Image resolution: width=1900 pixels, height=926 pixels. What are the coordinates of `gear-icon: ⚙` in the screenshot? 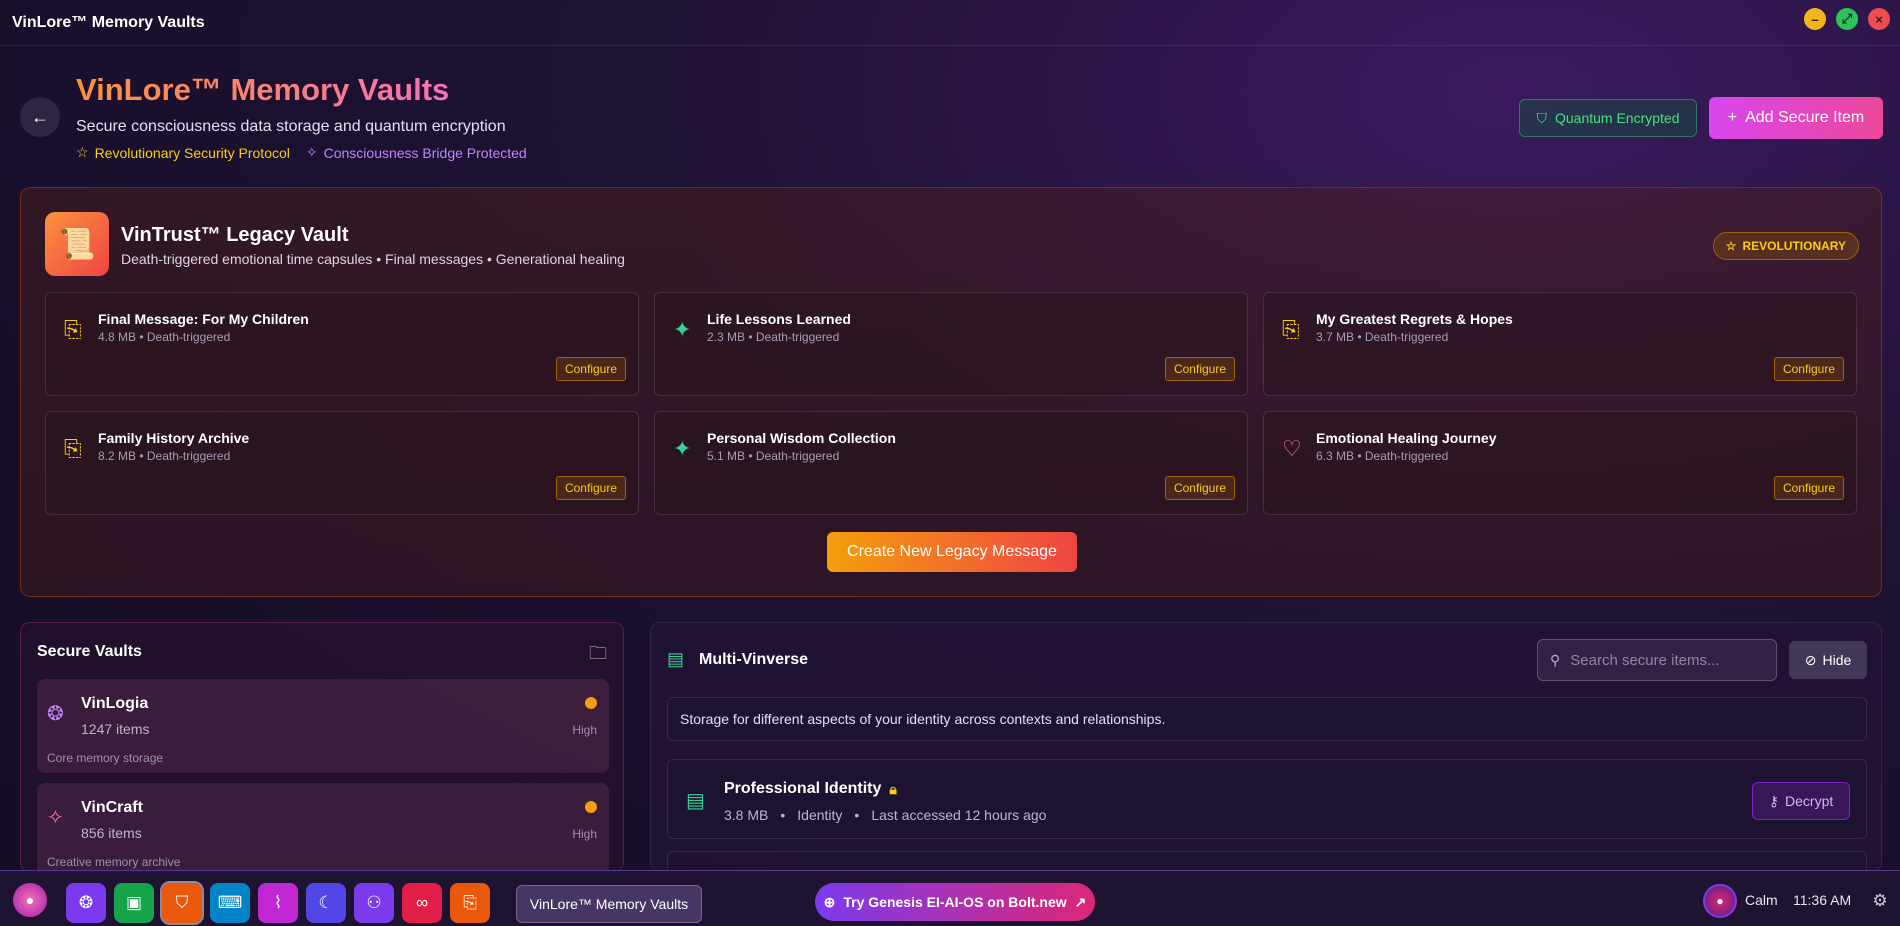 It's located at (1880, 901).